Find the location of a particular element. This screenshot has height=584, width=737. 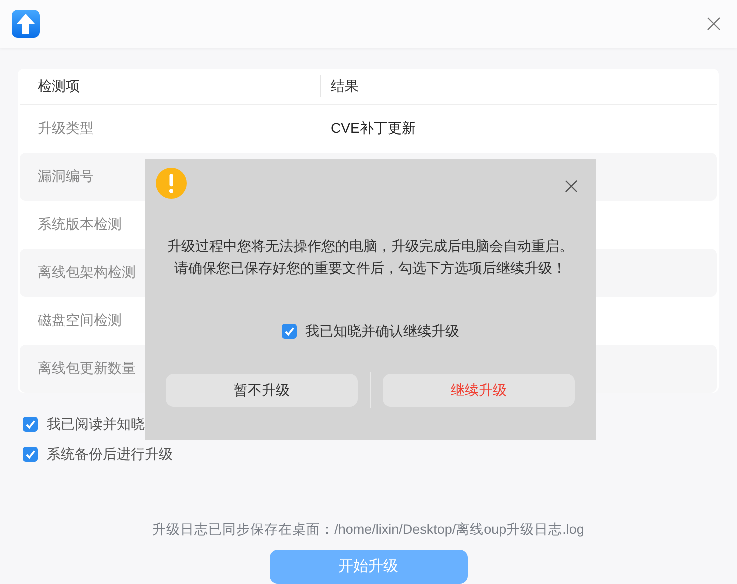

checkbox-label: 系统备份后进行升级 is located at coordinates (110, 454).